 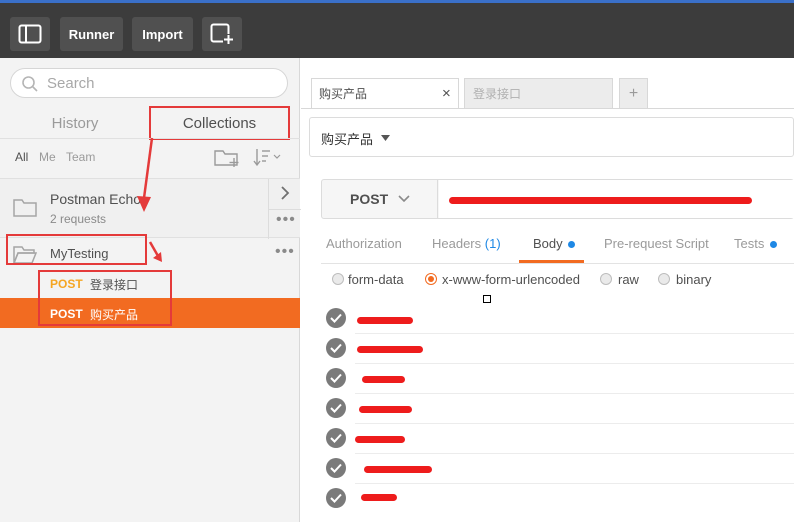 What do you see at coordinates (364, 243) in the screenshot?
I see `tab-authorization: Authorization` at bounding box center [364, 243].